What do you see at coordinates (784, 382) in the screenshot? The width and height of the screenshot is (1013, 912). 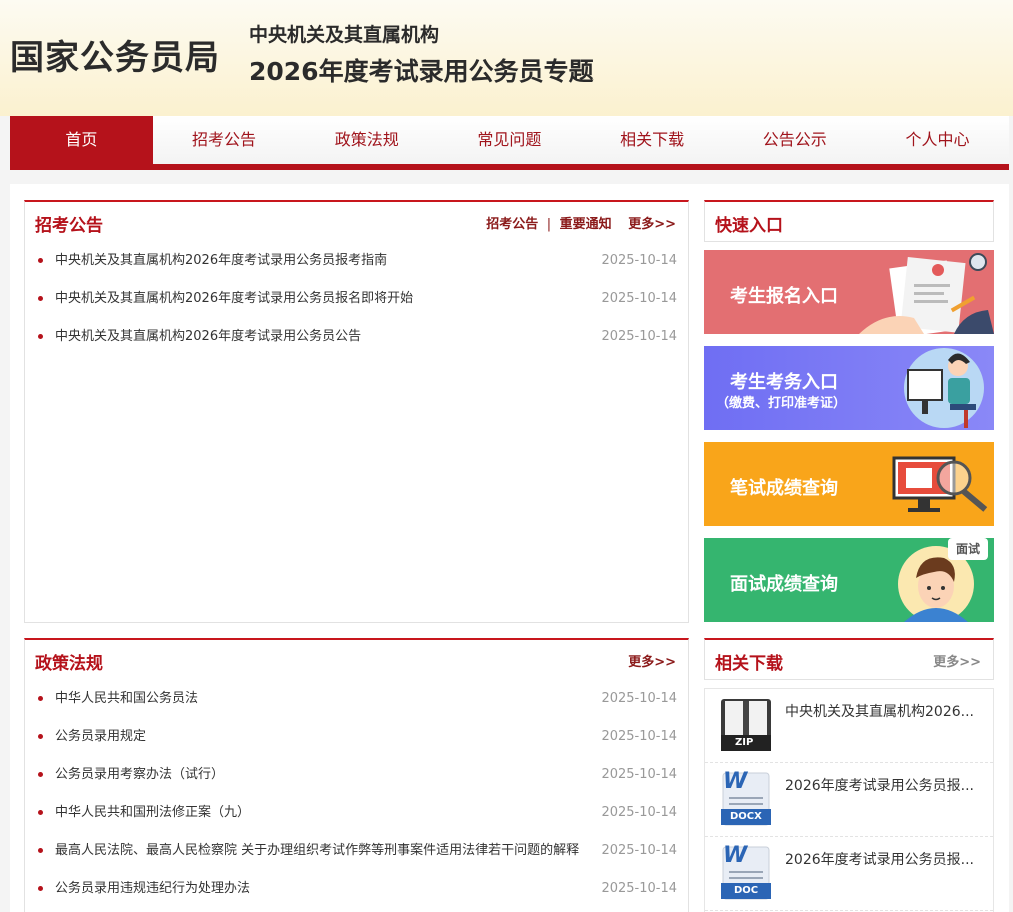 I see `exam-affairs-entry-label: 考生考务入口` at bounding box center [784, 382].